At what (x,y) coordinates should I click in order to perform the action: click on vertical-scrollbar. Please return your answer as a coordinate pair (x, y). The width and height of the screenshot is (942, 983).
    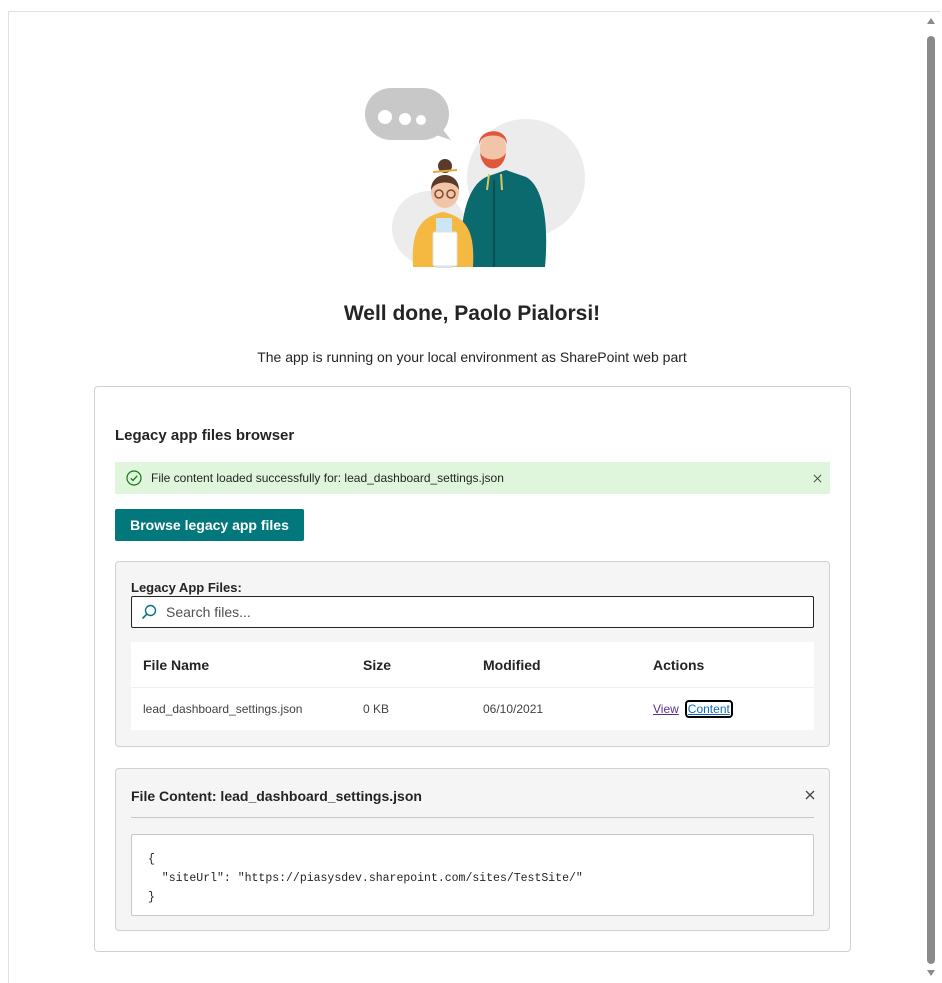
    Looking at the image, I should click on (931, 497).